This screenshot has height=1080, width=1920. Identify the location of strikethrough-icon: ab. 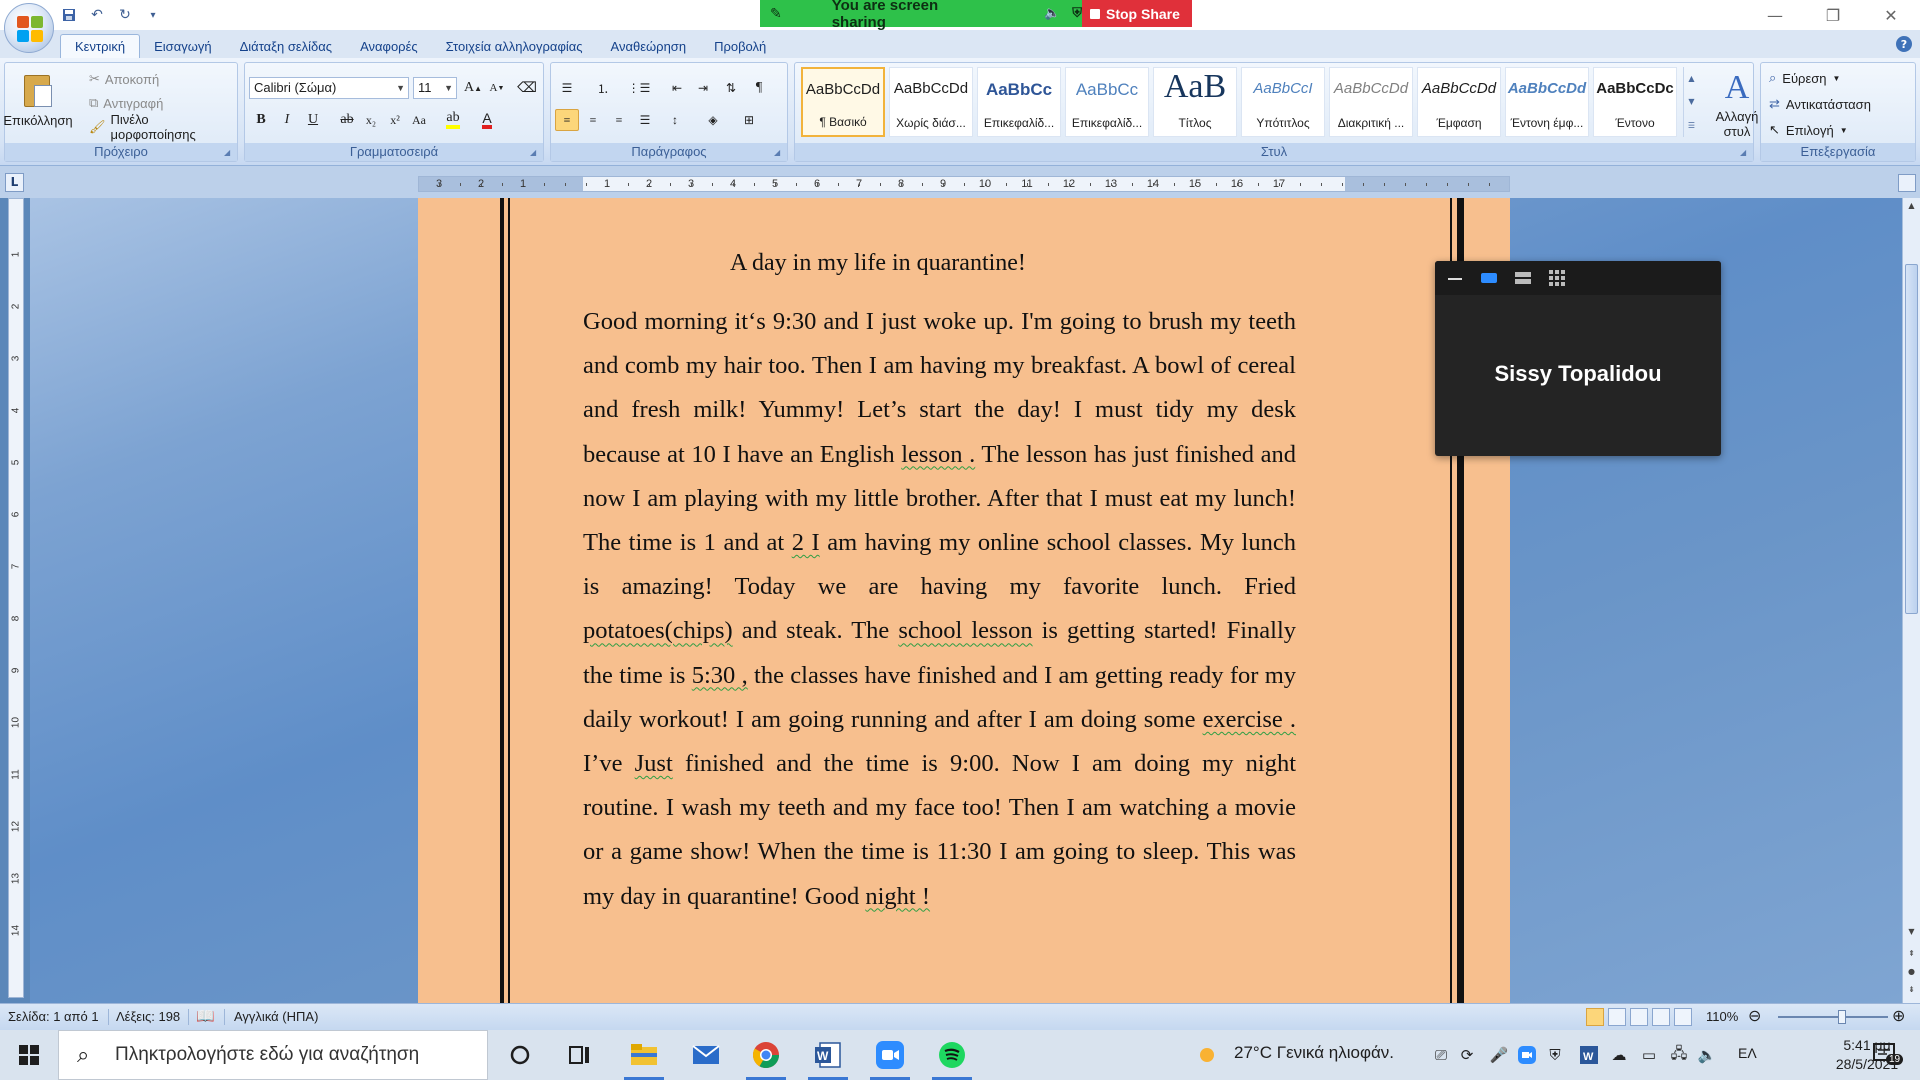
(347, 120).